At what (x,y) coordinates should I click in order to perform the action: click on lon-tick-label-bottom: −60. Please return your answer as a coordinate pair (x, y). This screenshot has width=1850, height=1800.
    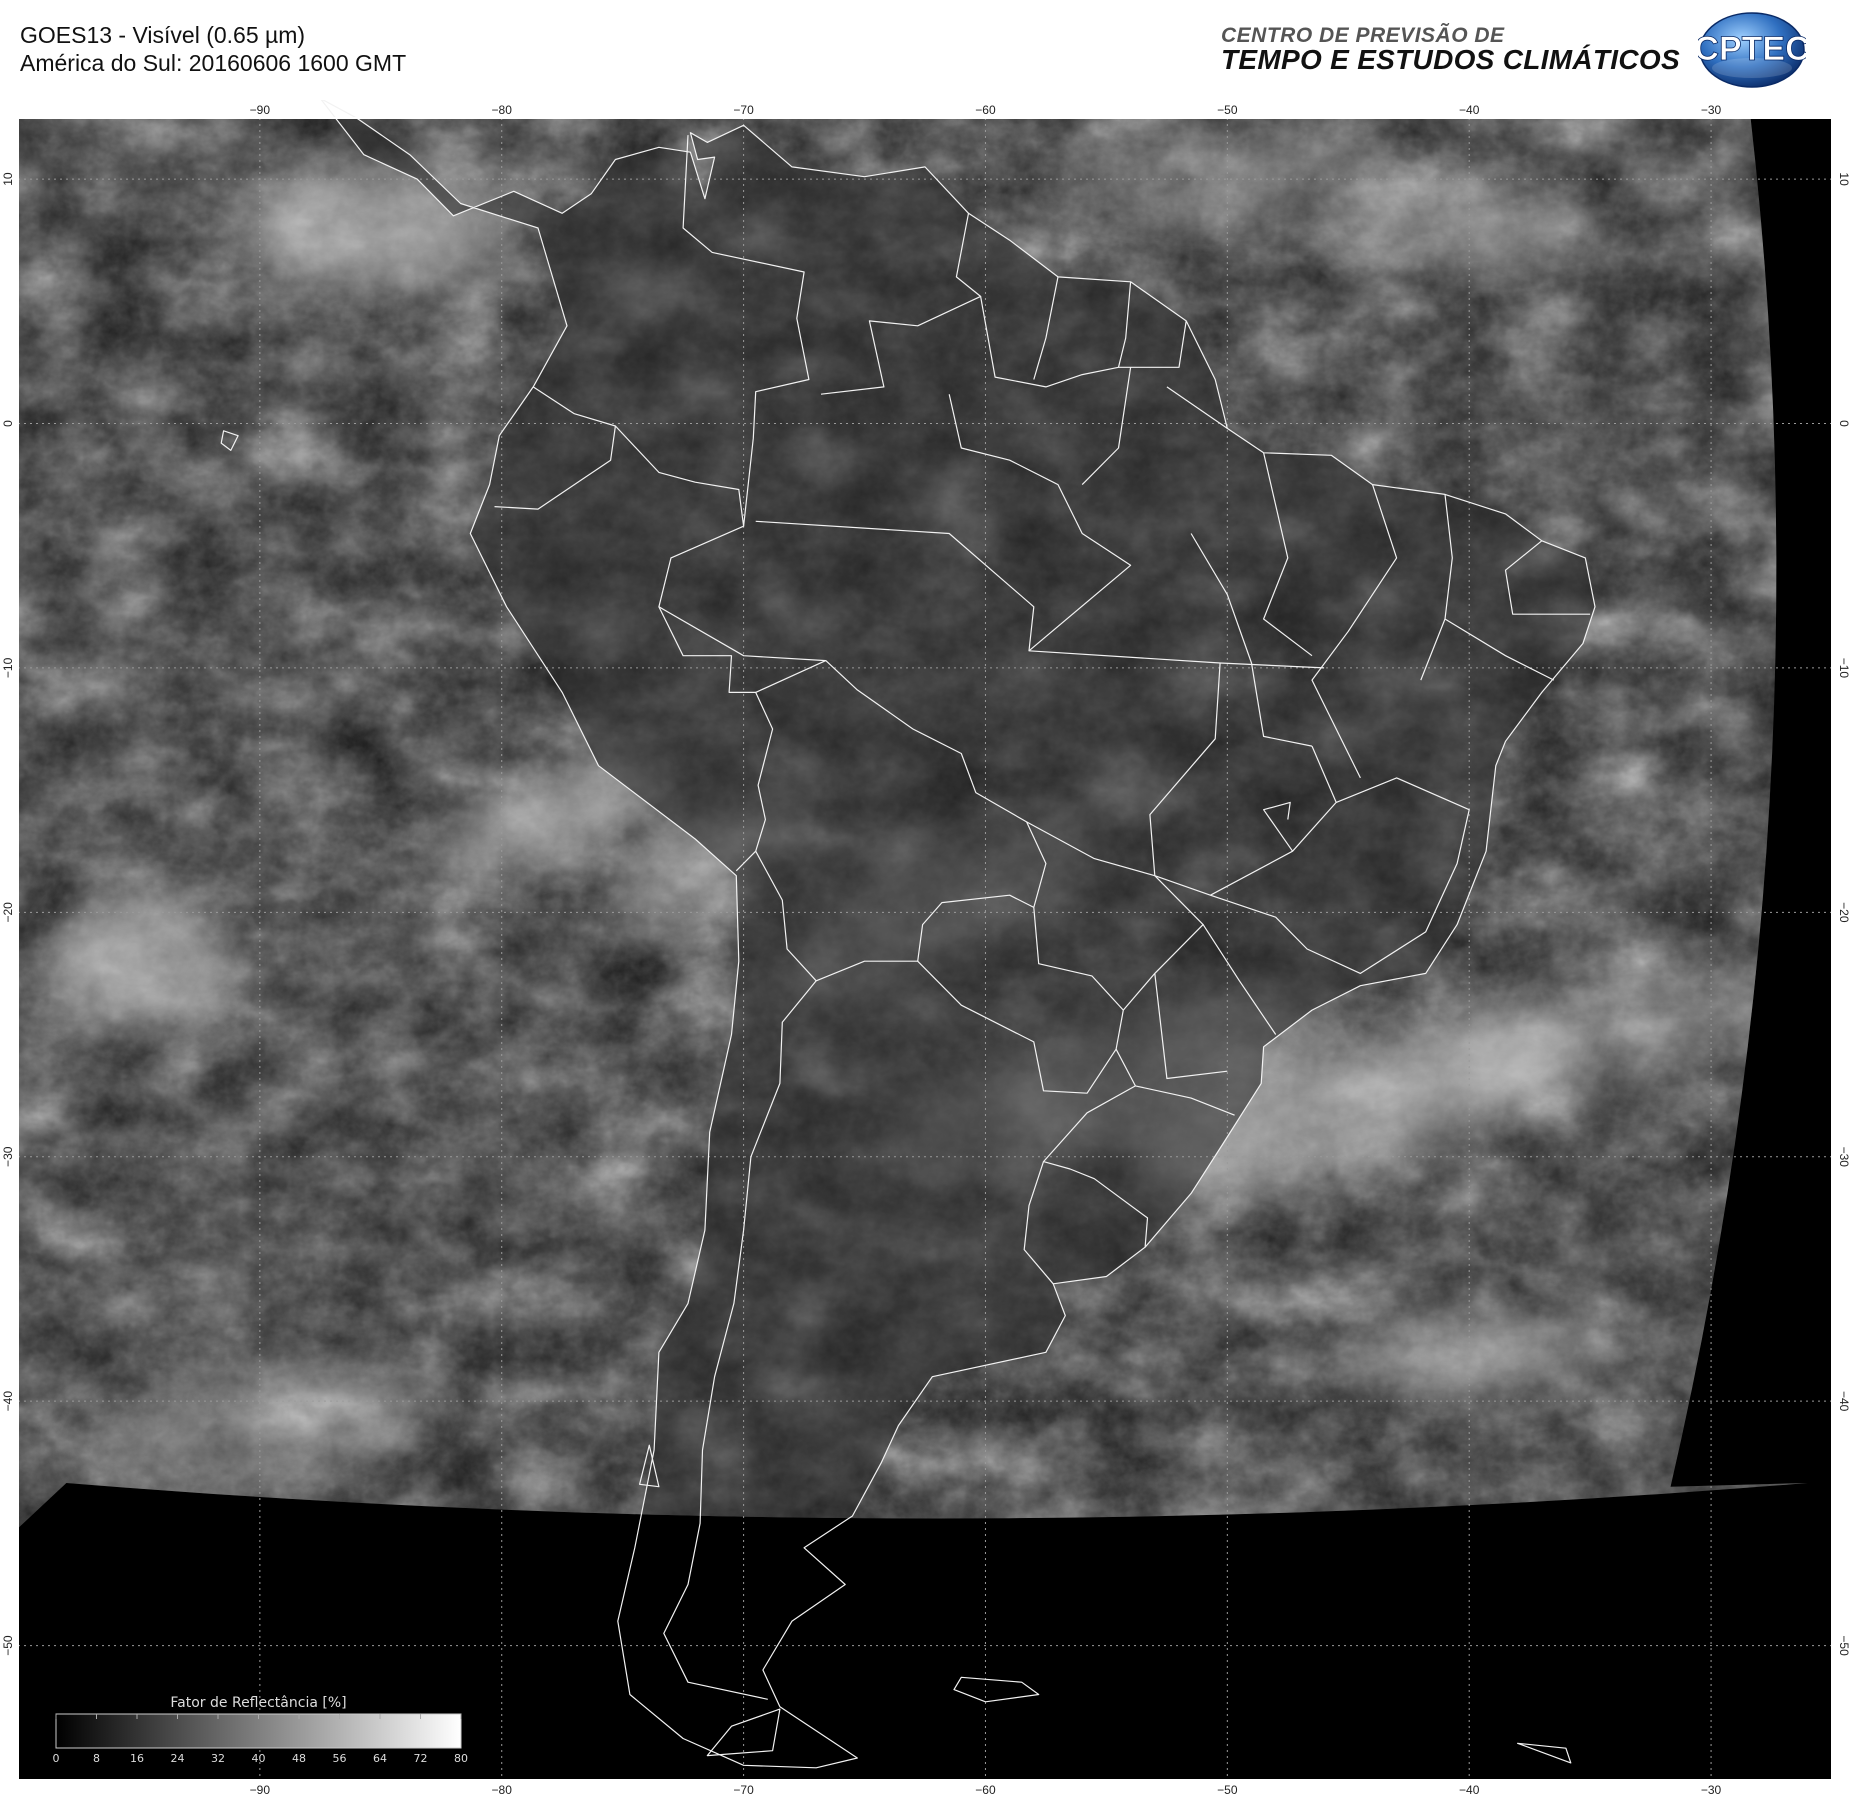
    Looking at the image, I should click on (985, 1790).